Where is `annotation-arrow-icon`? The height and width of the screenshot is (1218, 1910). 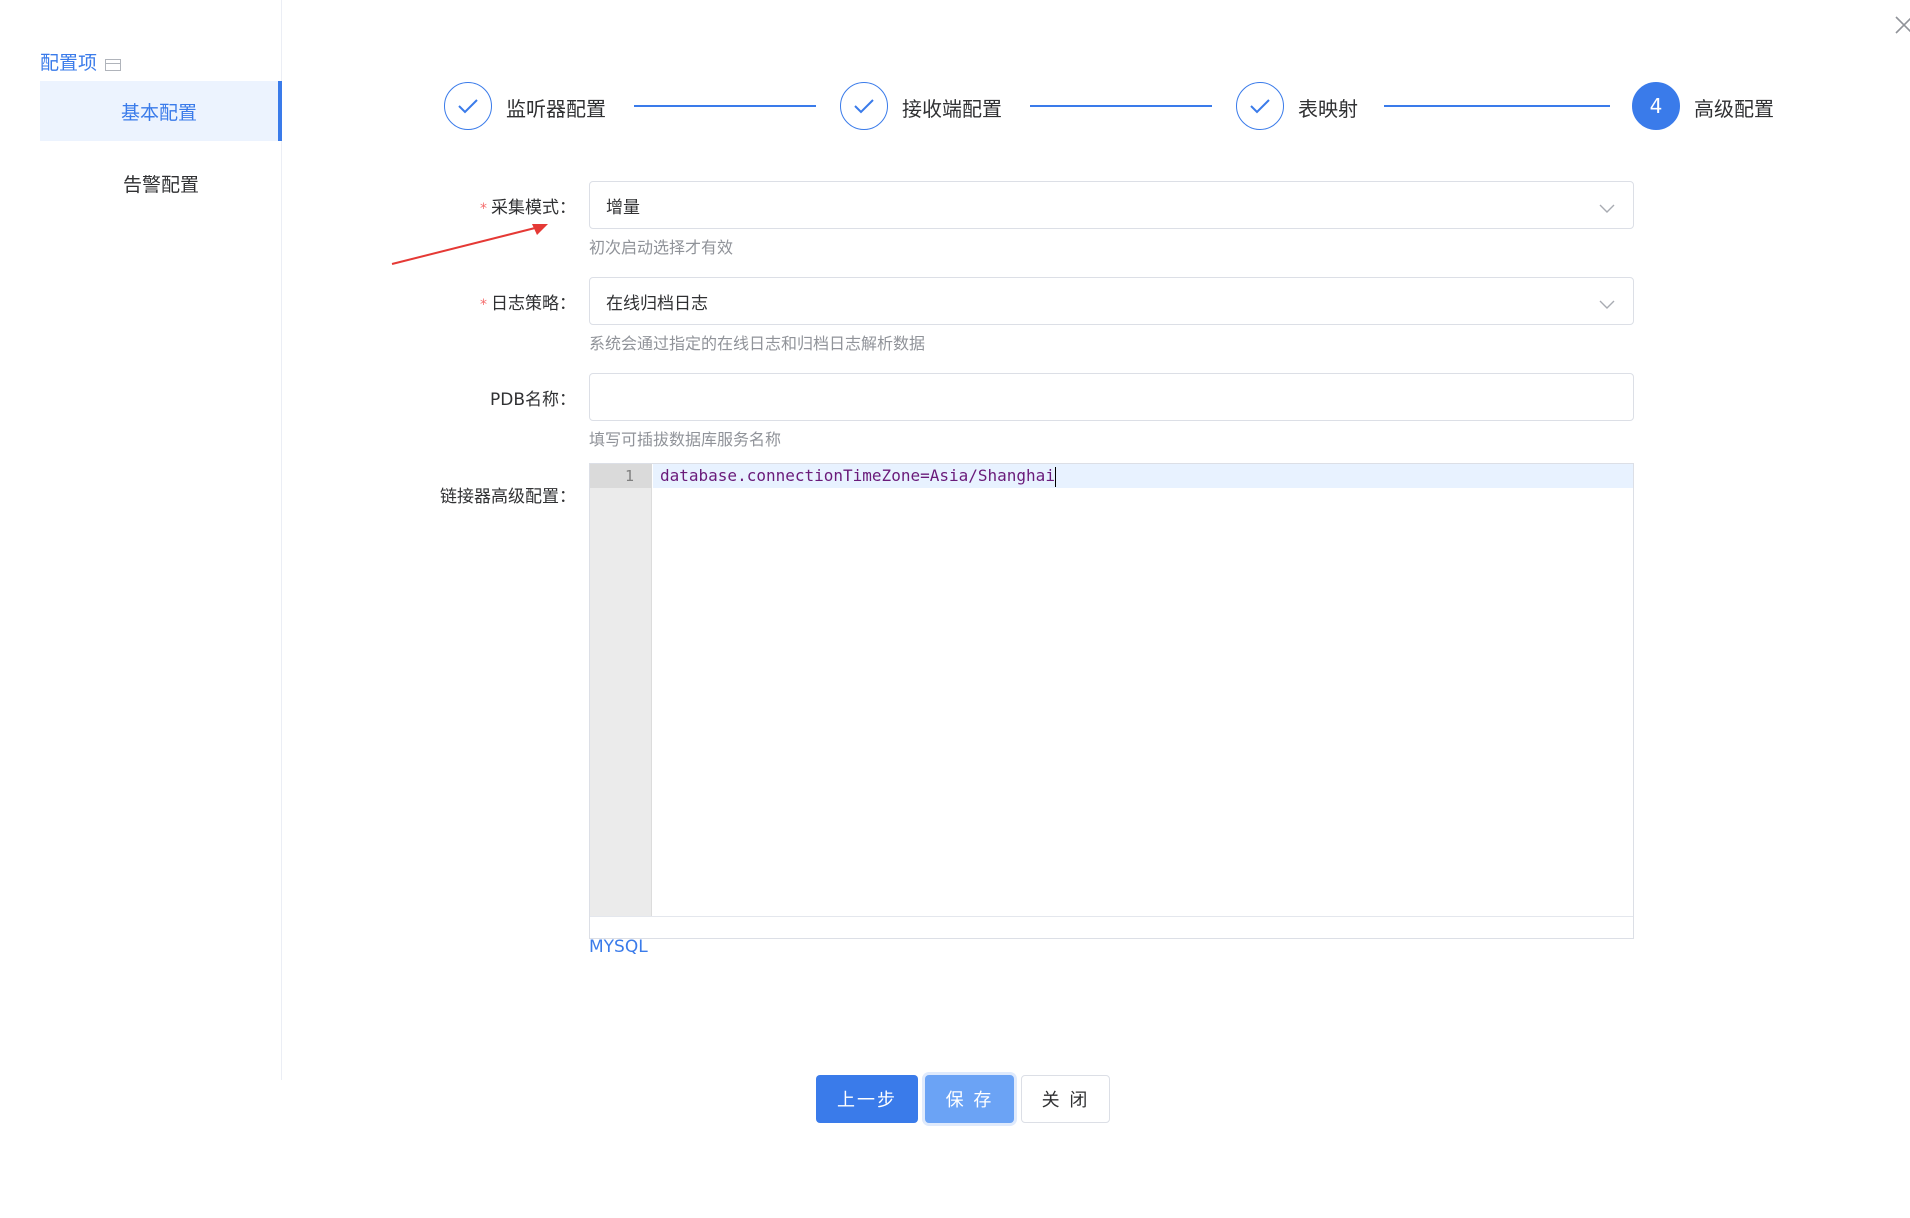 annotation-arrow-icon is located at coordinates (469, 244).